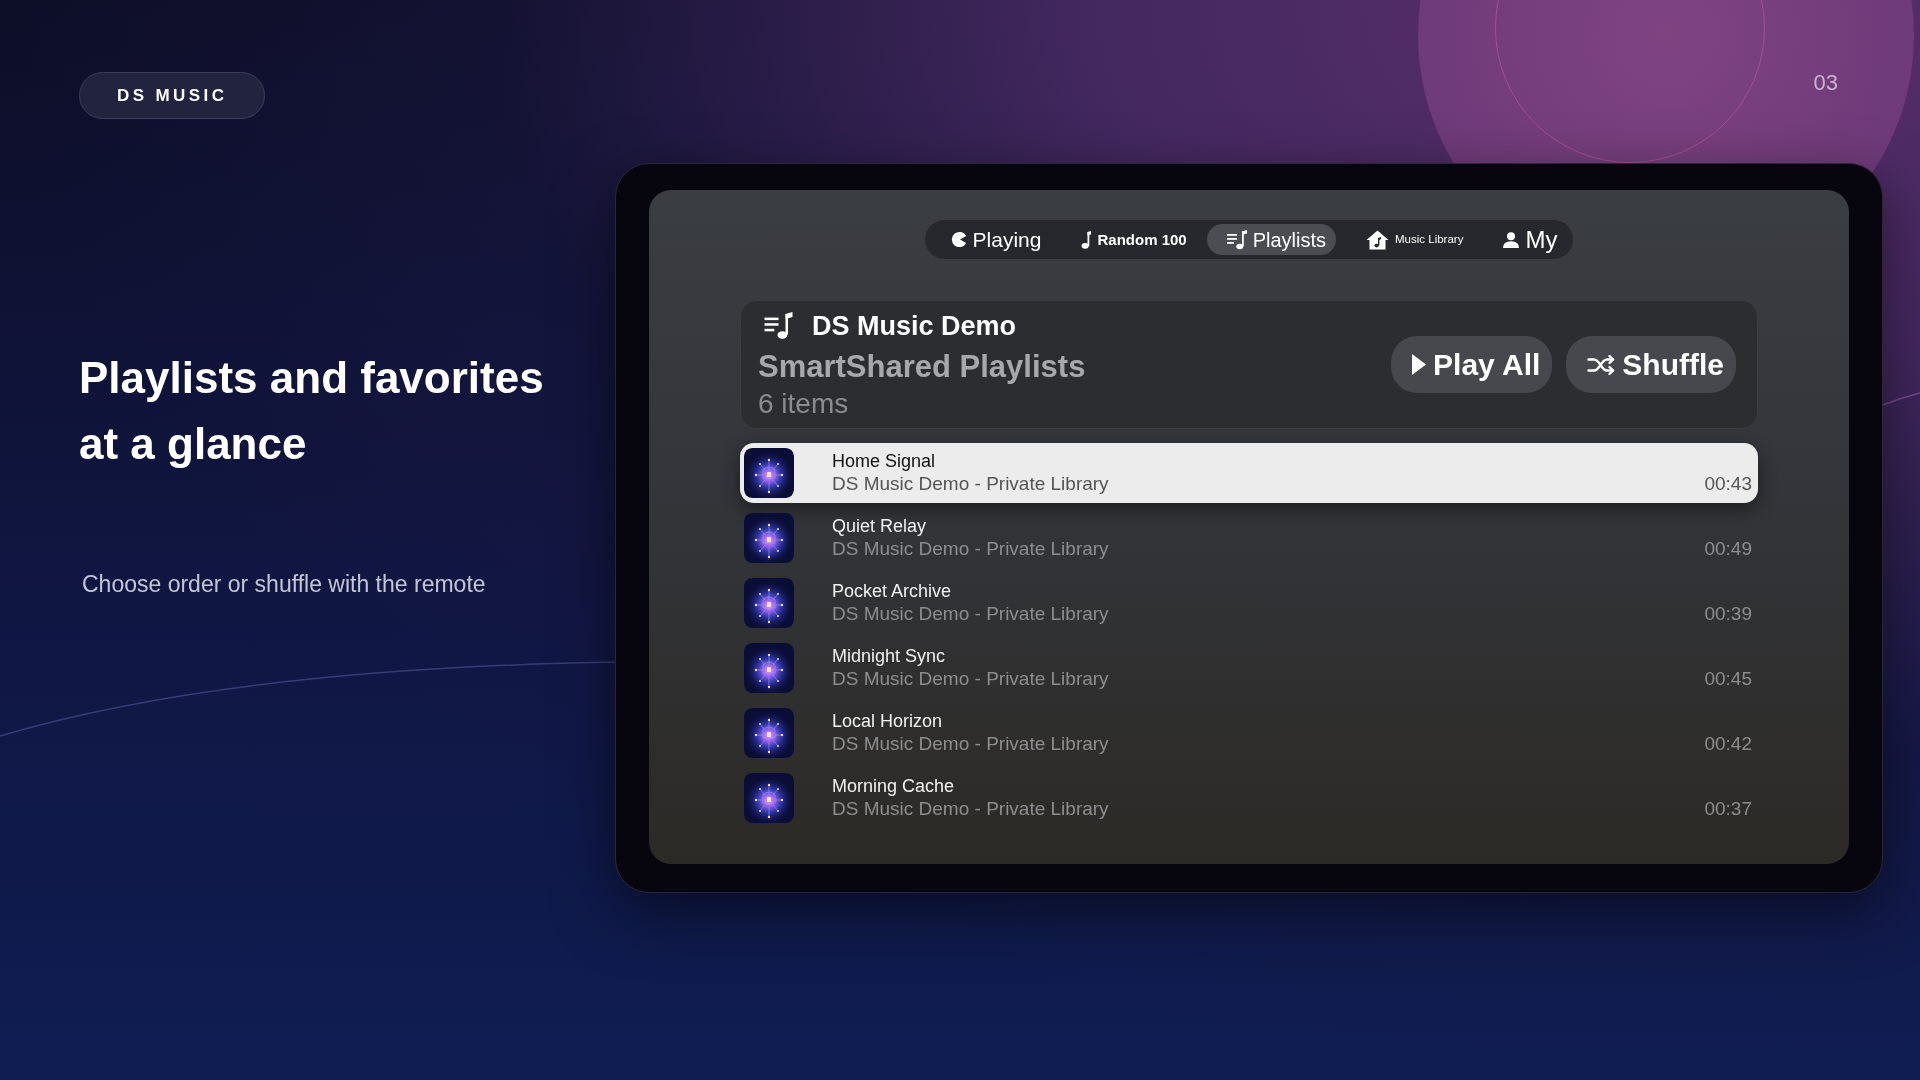 The width and height of the screenshot is (1920, 1080). What do you see at coordinates (884, 461) in the screenshot?
I see `track-title: Home Signal` at bounding box center [884, 461].